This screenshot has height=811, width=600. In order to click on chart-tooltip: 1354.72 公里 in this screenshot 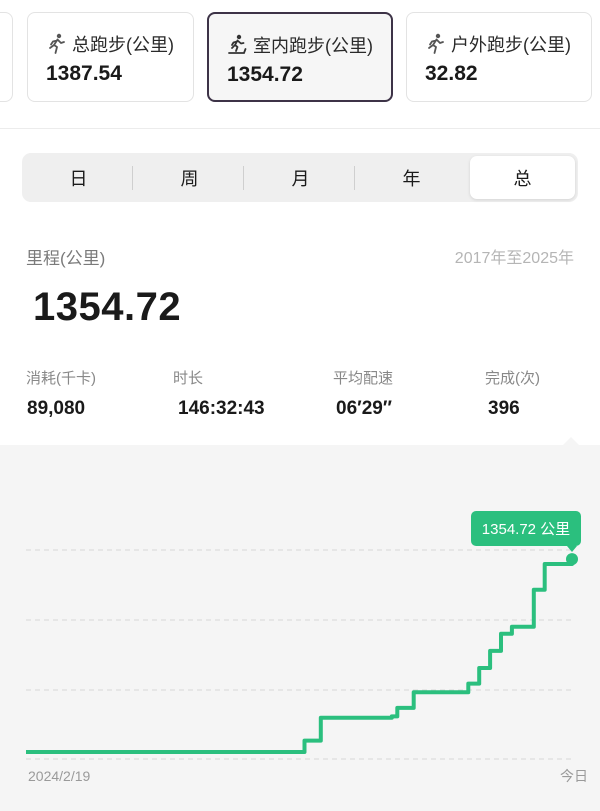, I will do `click(526, 528)`.